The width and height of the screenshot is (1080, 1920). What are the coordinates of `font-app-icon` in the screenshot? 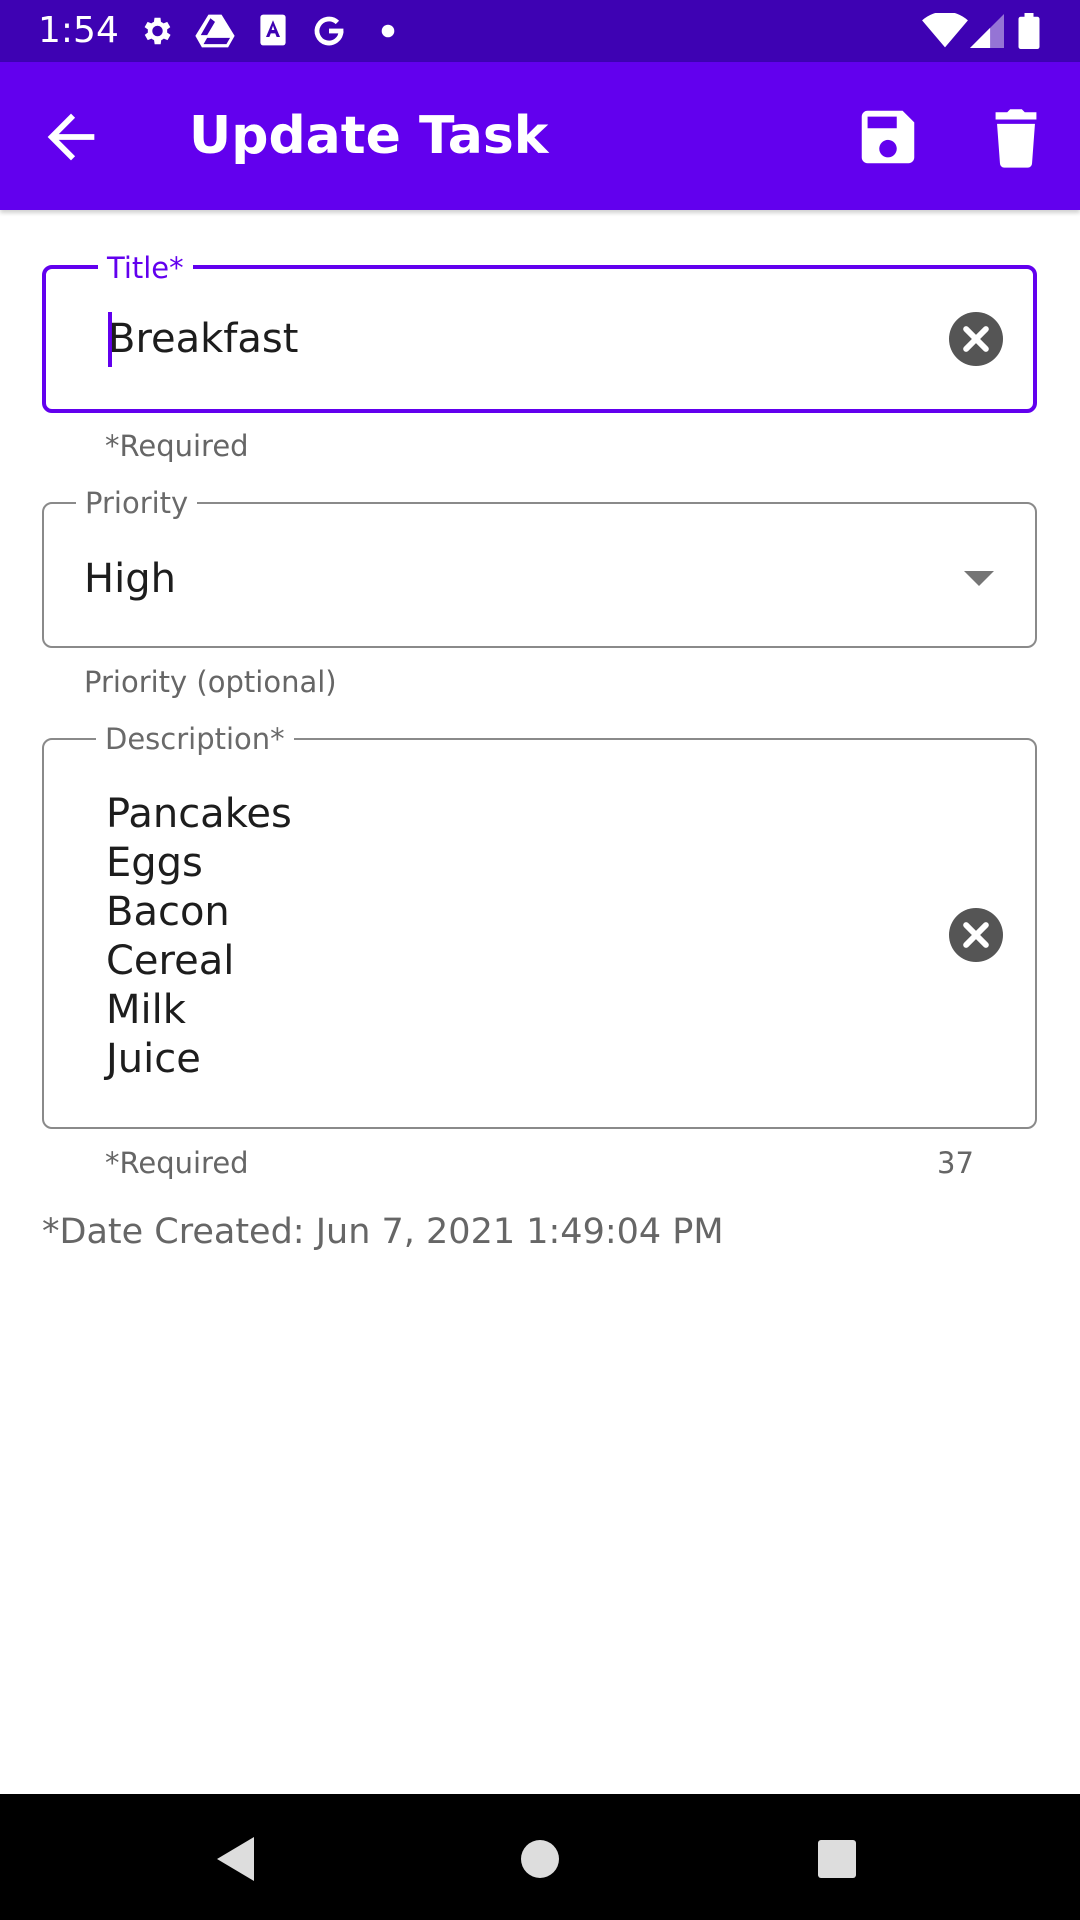 It's located at (273, 30).